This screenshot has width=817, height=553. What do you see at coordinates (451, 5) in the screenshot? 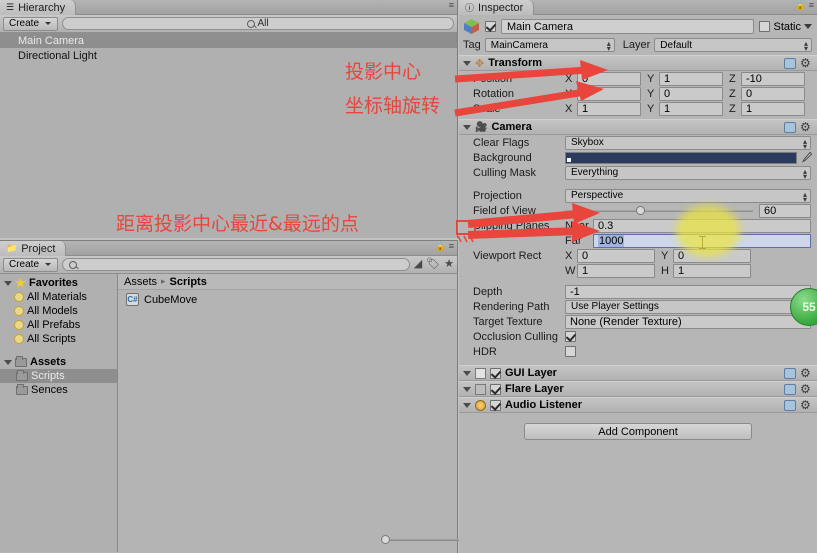
I see `hierarchy-menu-icon: ≡` at bounding box center [451, 5].